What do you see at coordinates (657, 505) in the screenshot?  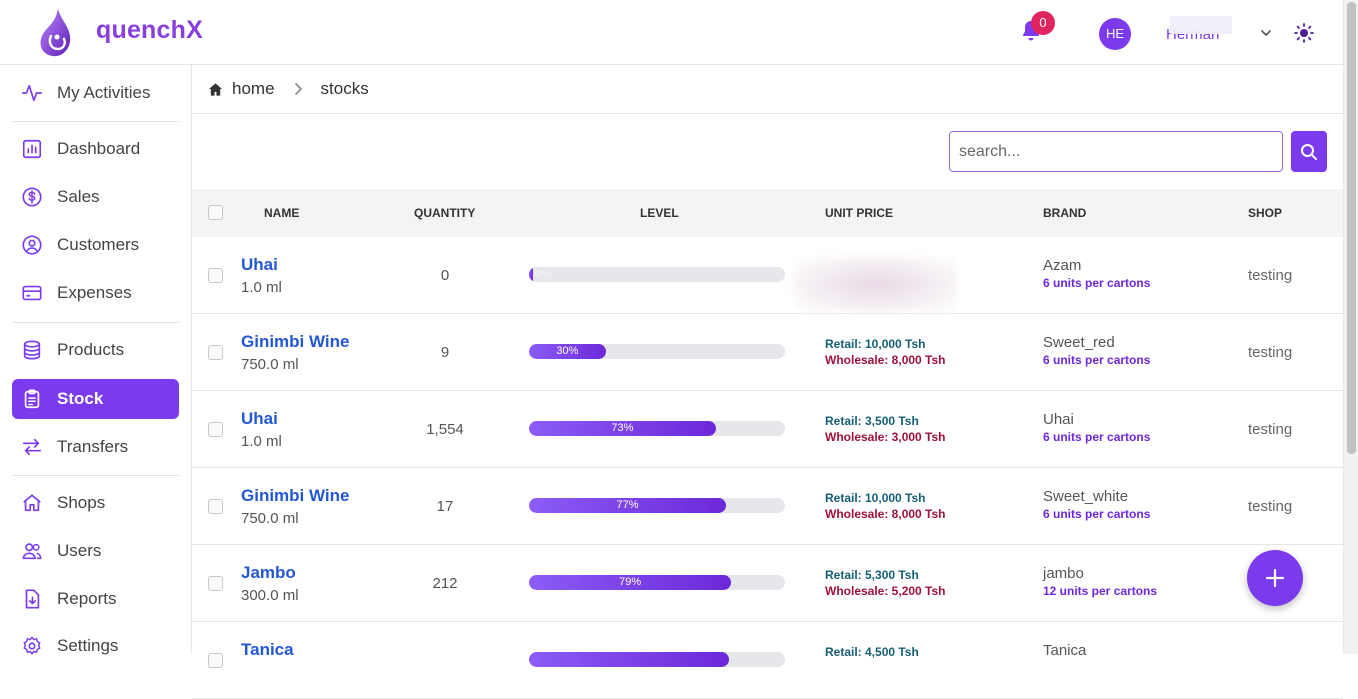 I see `stock-level-bar: 77%` at bounding box center [657, 505].